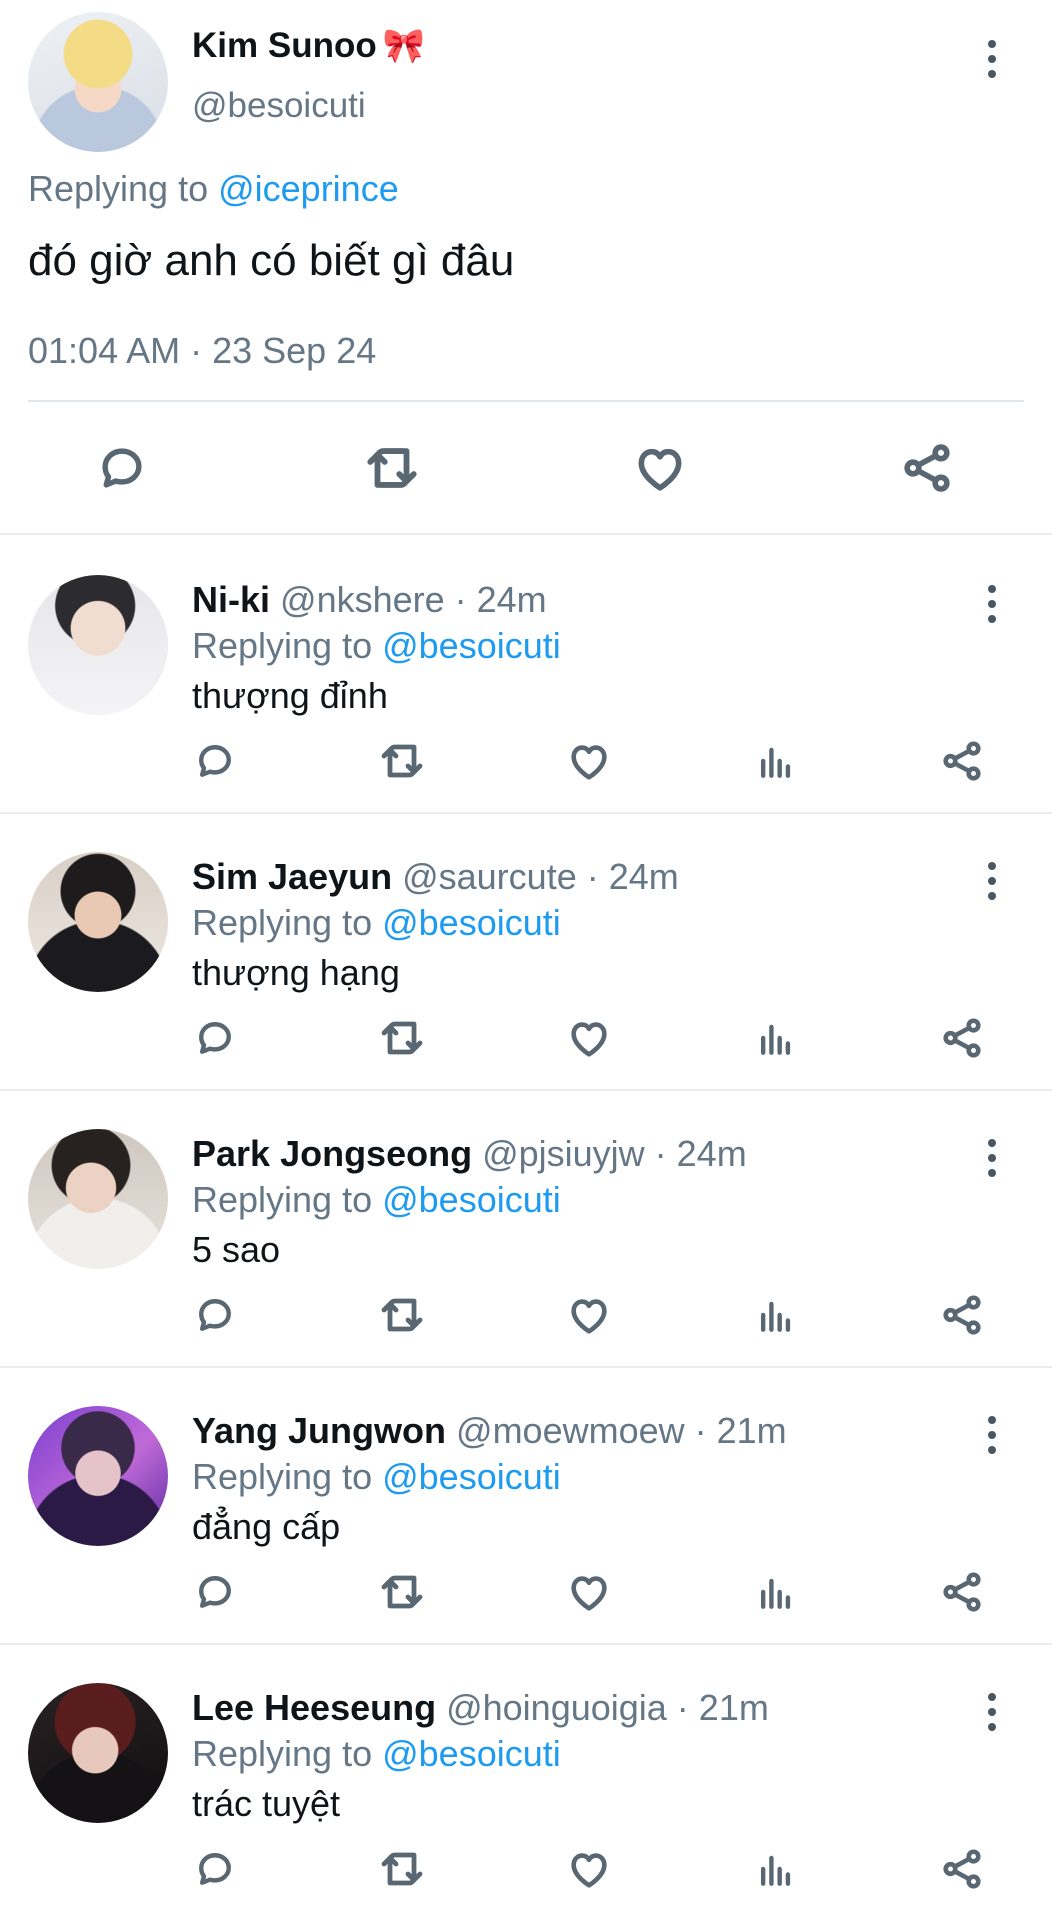 The image size is (1052, 1920). What do you see at coordinates (616, 1430) in the screenshot?
I see `author-handle-time: @moewmoew · 21m` at bounding box center [616, 1430].